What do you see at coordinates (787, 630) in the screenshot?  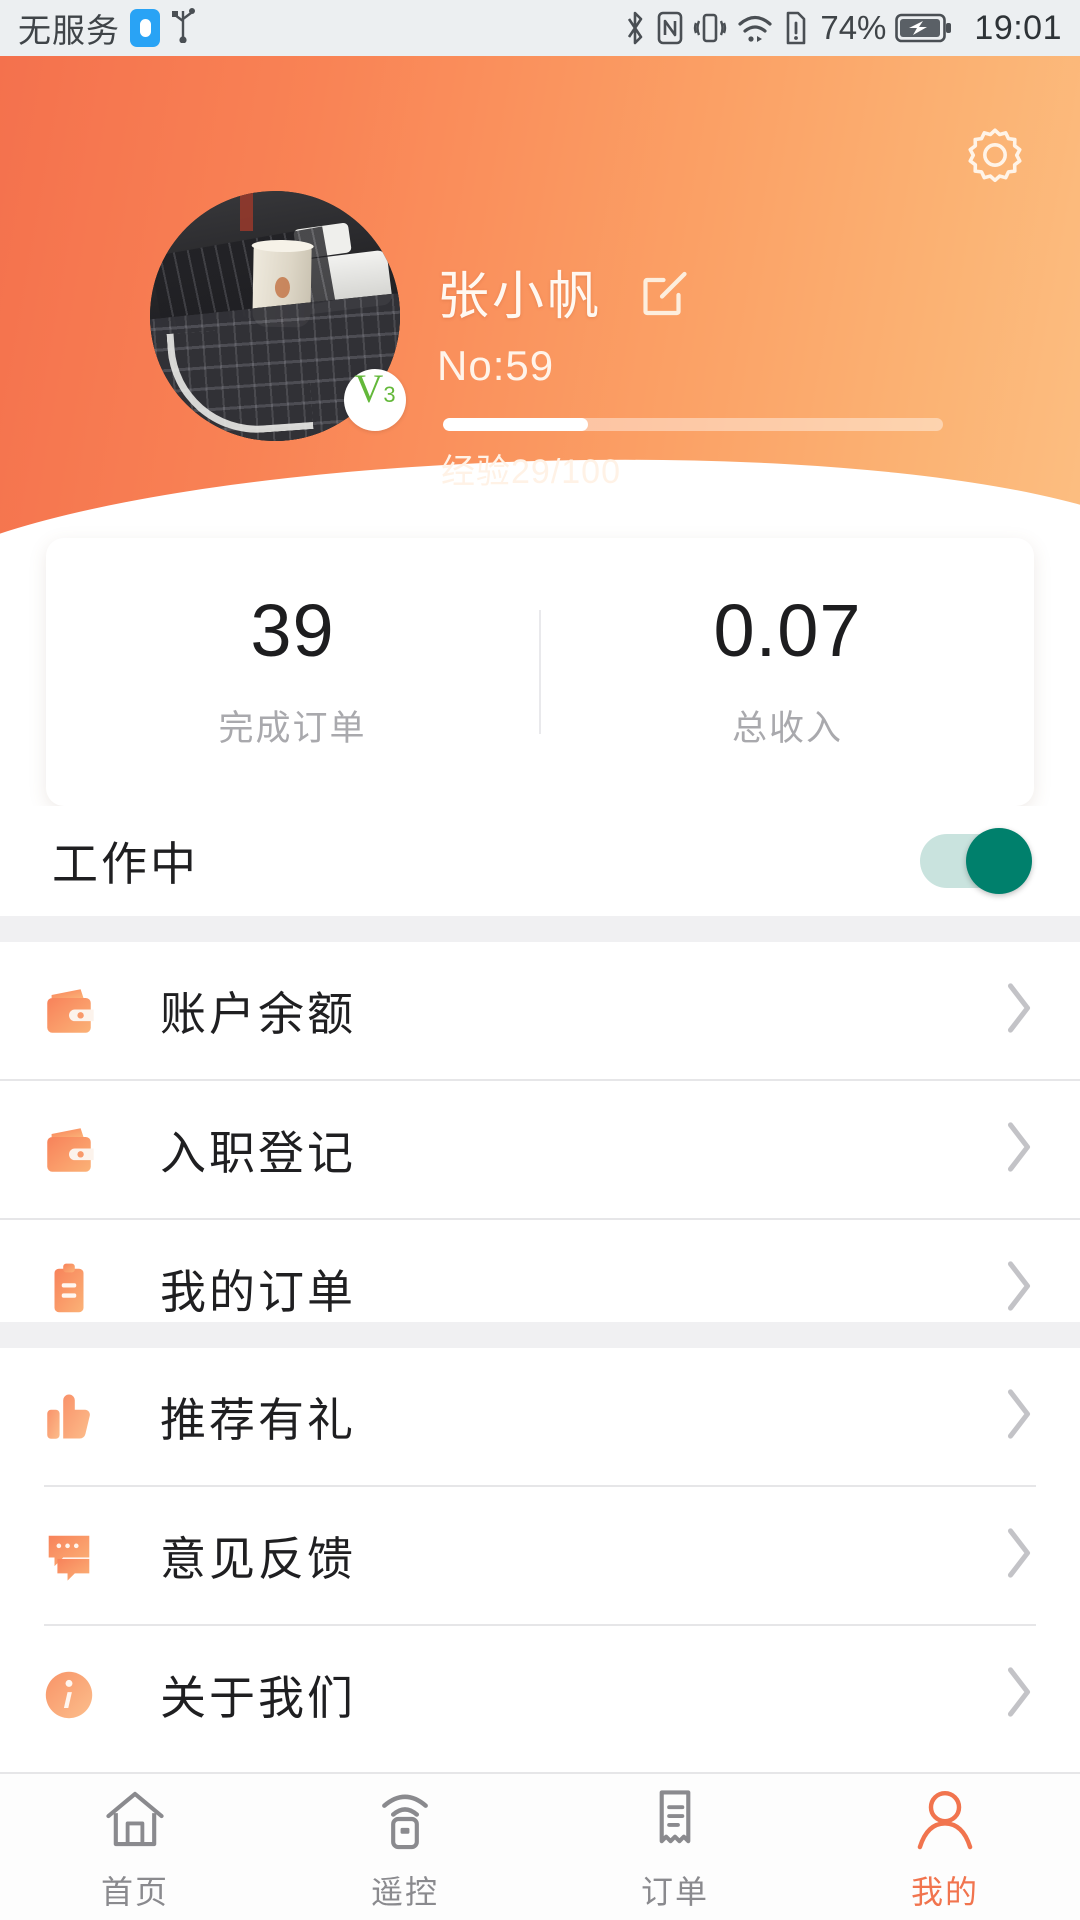 I see `stat-value: 0.07` at bounding box center [787, 630].